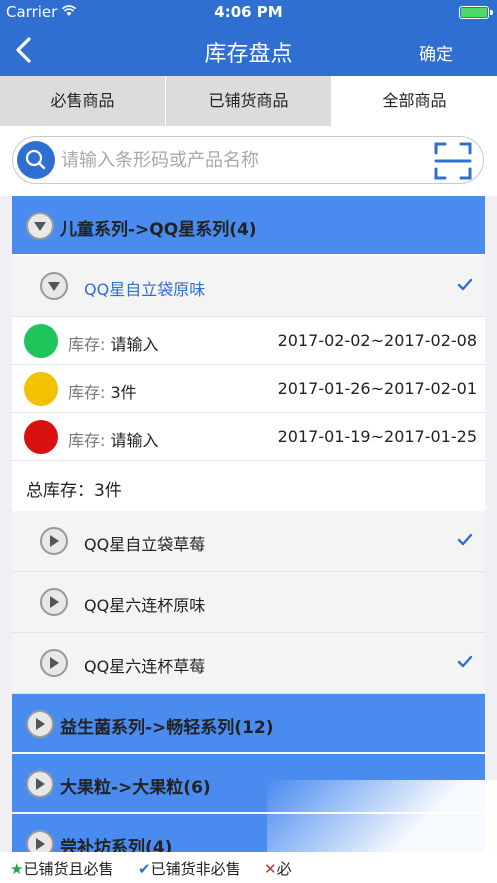  I want to click on product-row: QQ星六连杯草莓, so click(248, 663).